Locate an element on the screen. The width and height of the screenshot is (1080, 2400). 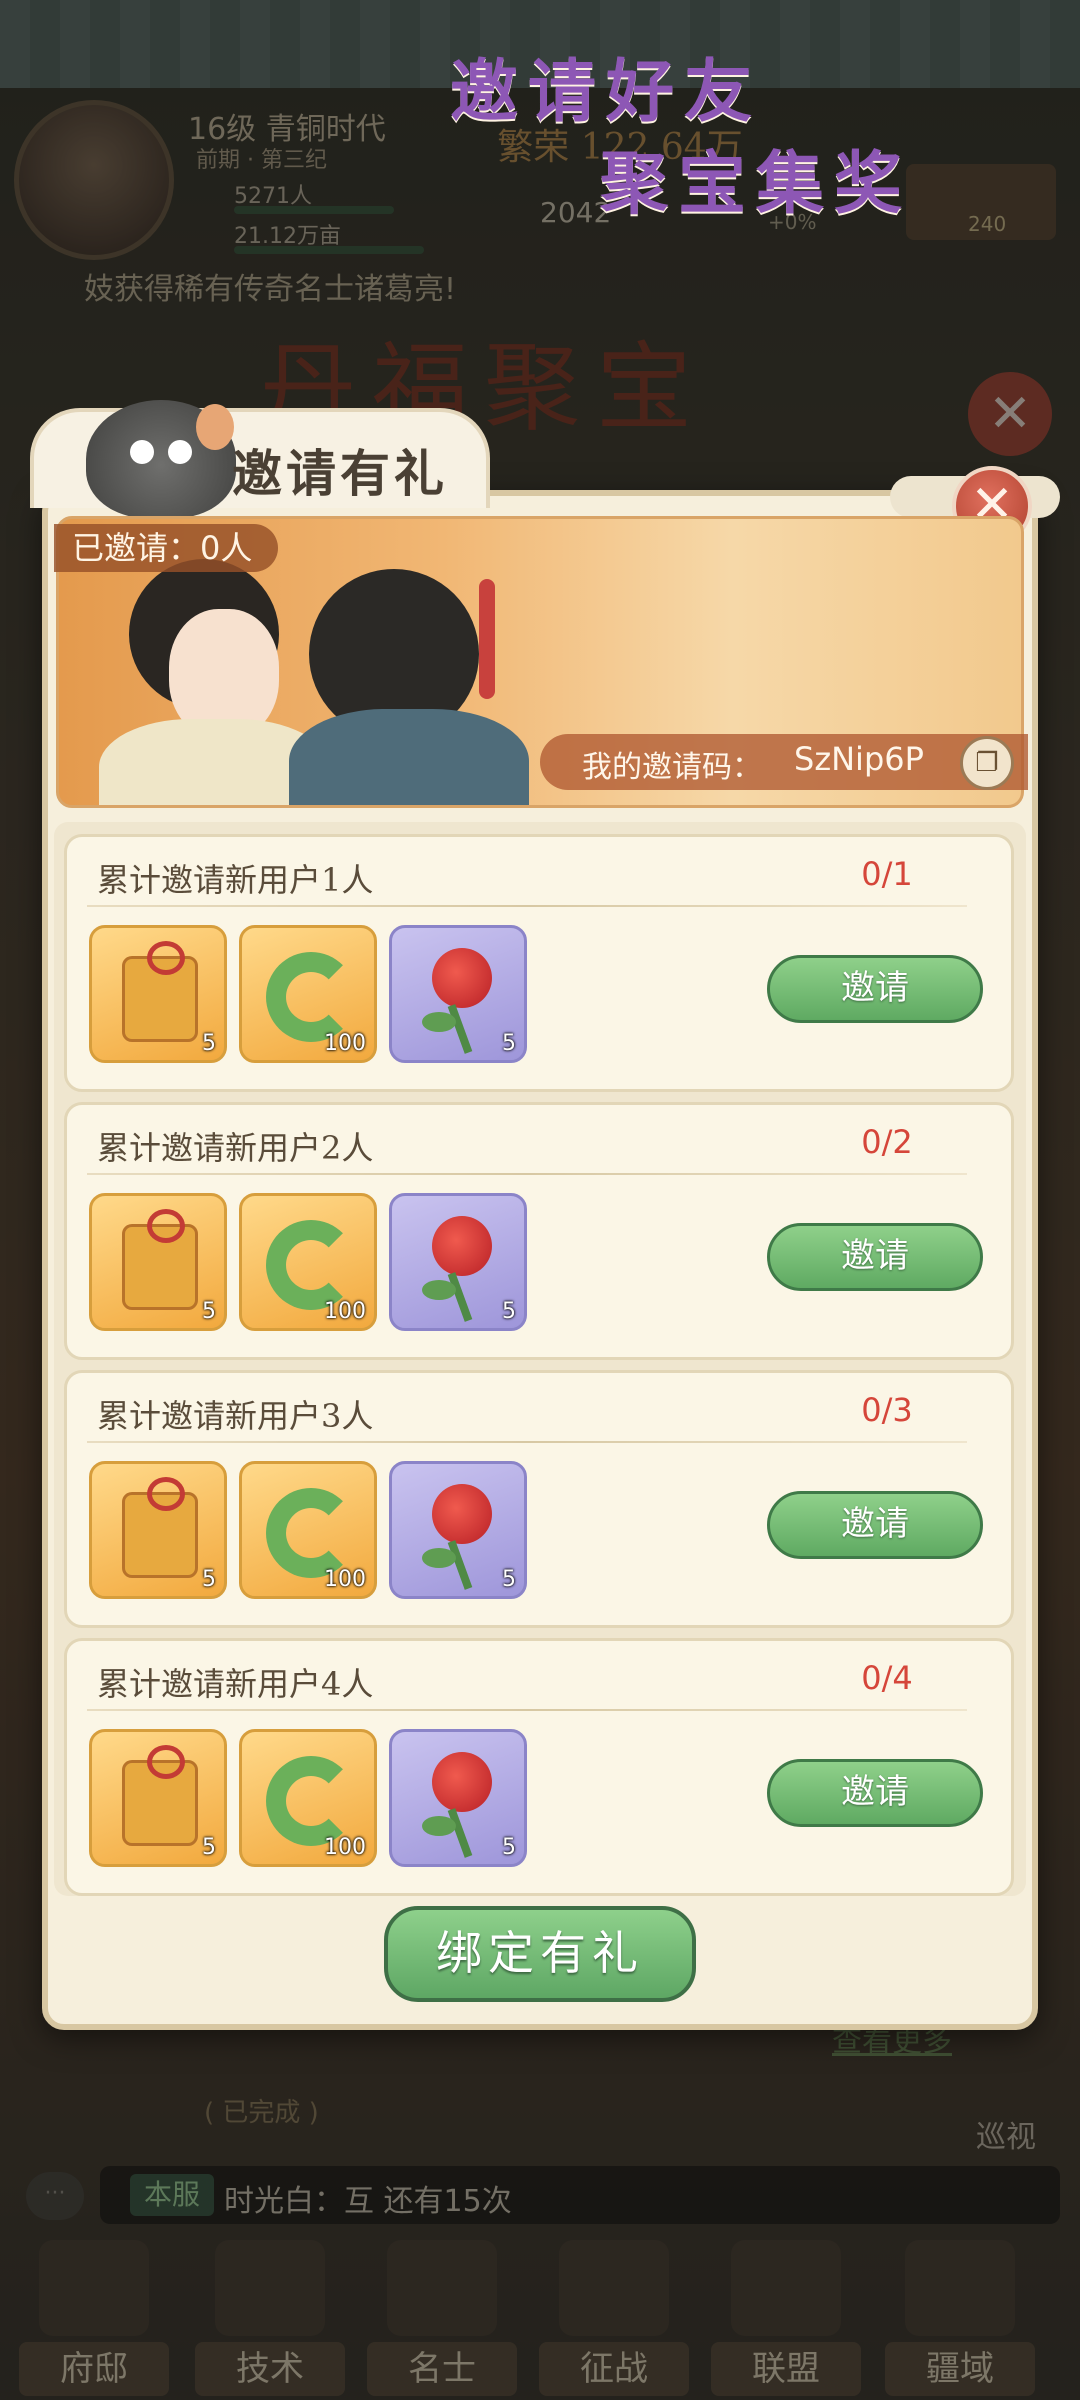
task-progress: 0/1 is located at coordinates (887, 874).